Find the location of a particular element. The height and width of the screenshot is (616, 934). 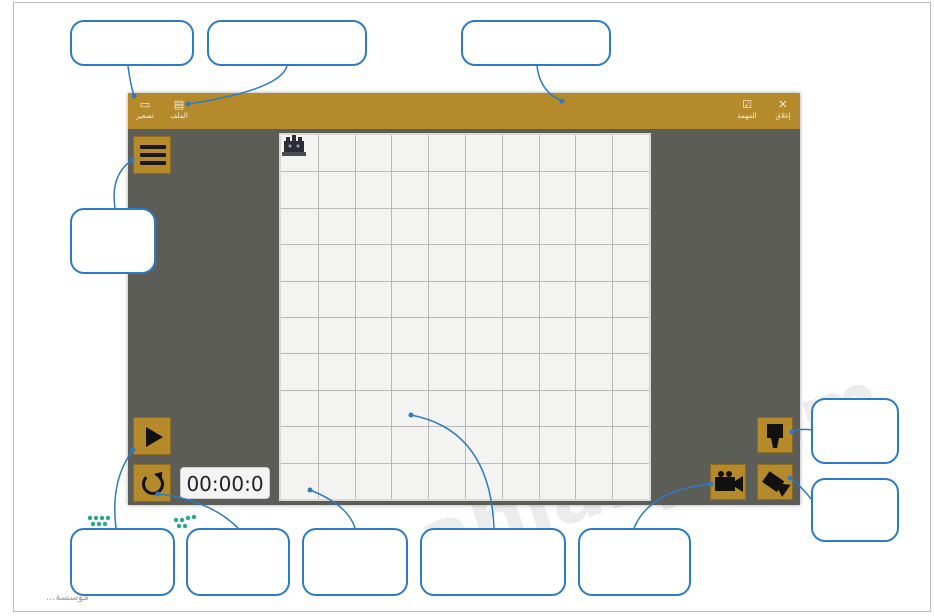

close-button: ✕ إغلاق is located at coordinates (783, 111).